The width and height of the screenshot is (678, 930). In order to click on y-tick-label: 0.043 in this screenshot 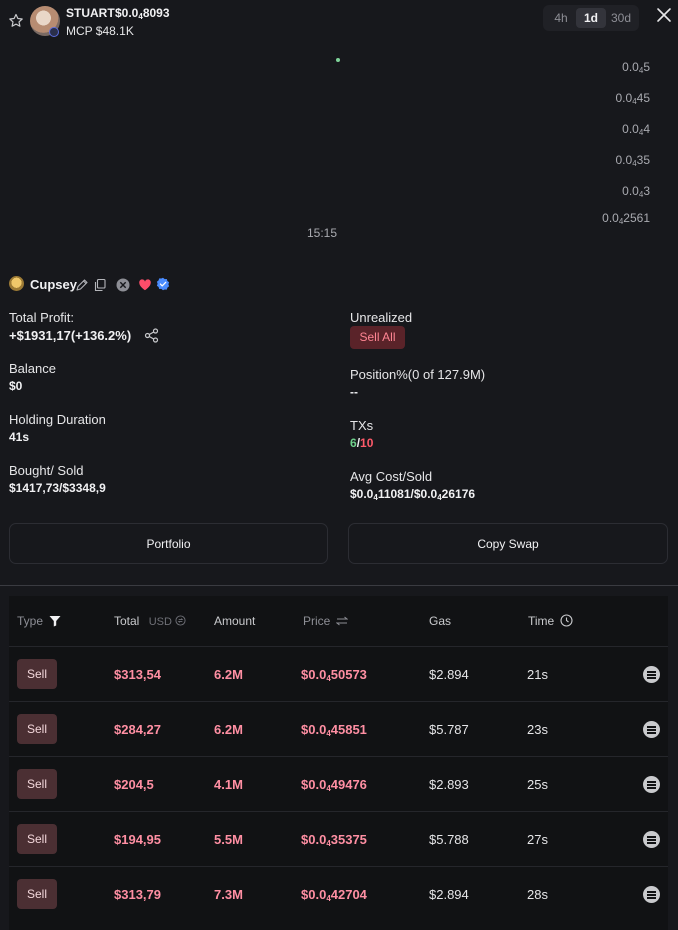, I will do `click(636, 191)`.